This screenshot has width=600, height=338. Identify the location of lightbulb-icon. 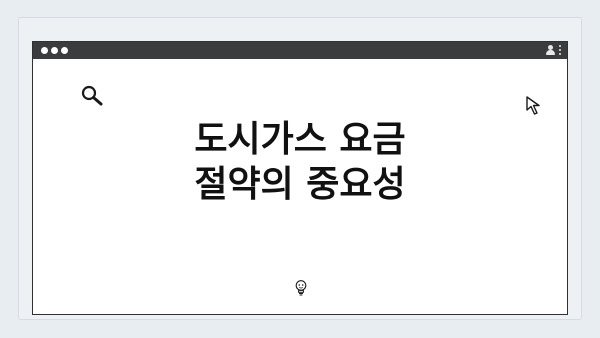
(301, 288).